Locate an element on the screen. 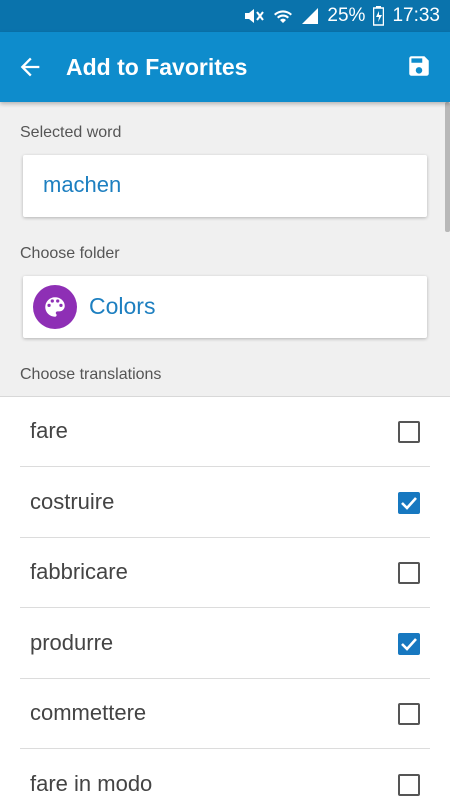 The height and width of the screenshot is (800, 450). translation-row: fabbricare is located at coordinates (225, 573).